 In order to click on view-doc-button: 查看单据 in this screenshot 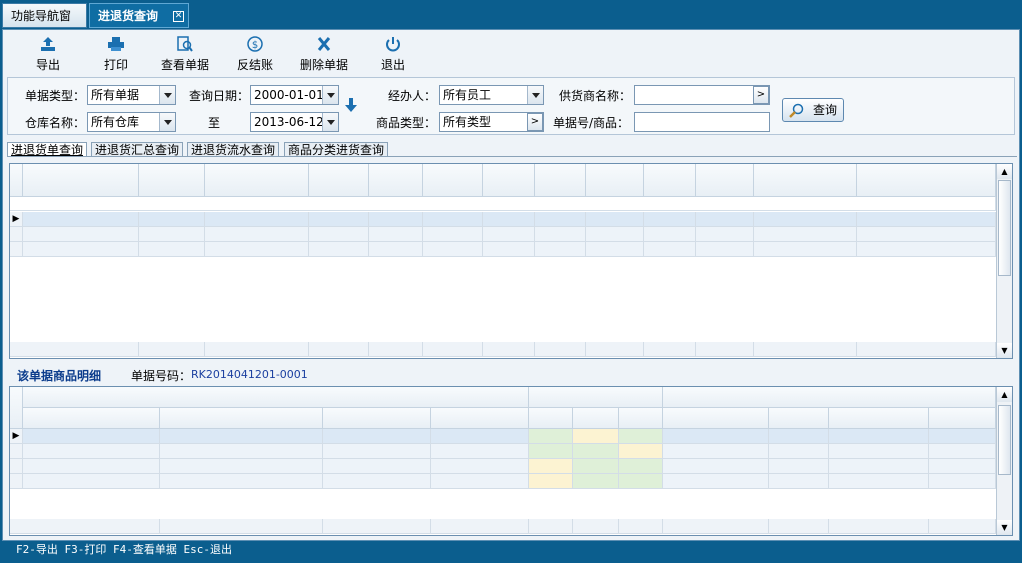, I will do `click(185, 54)`.